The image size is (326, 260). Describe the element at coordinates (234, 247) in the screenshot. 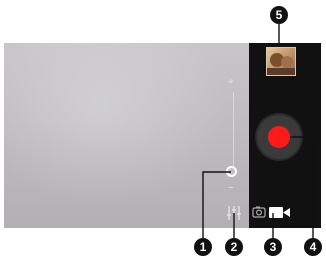

I see `callout-2: 2` at that location.